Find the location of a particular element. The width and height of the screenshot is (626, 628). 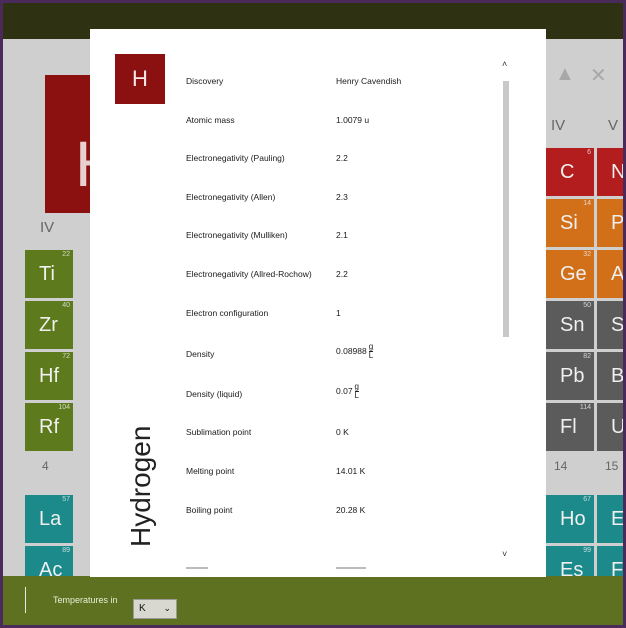

element-symbol: Ho is located at coordinates (573, 519).